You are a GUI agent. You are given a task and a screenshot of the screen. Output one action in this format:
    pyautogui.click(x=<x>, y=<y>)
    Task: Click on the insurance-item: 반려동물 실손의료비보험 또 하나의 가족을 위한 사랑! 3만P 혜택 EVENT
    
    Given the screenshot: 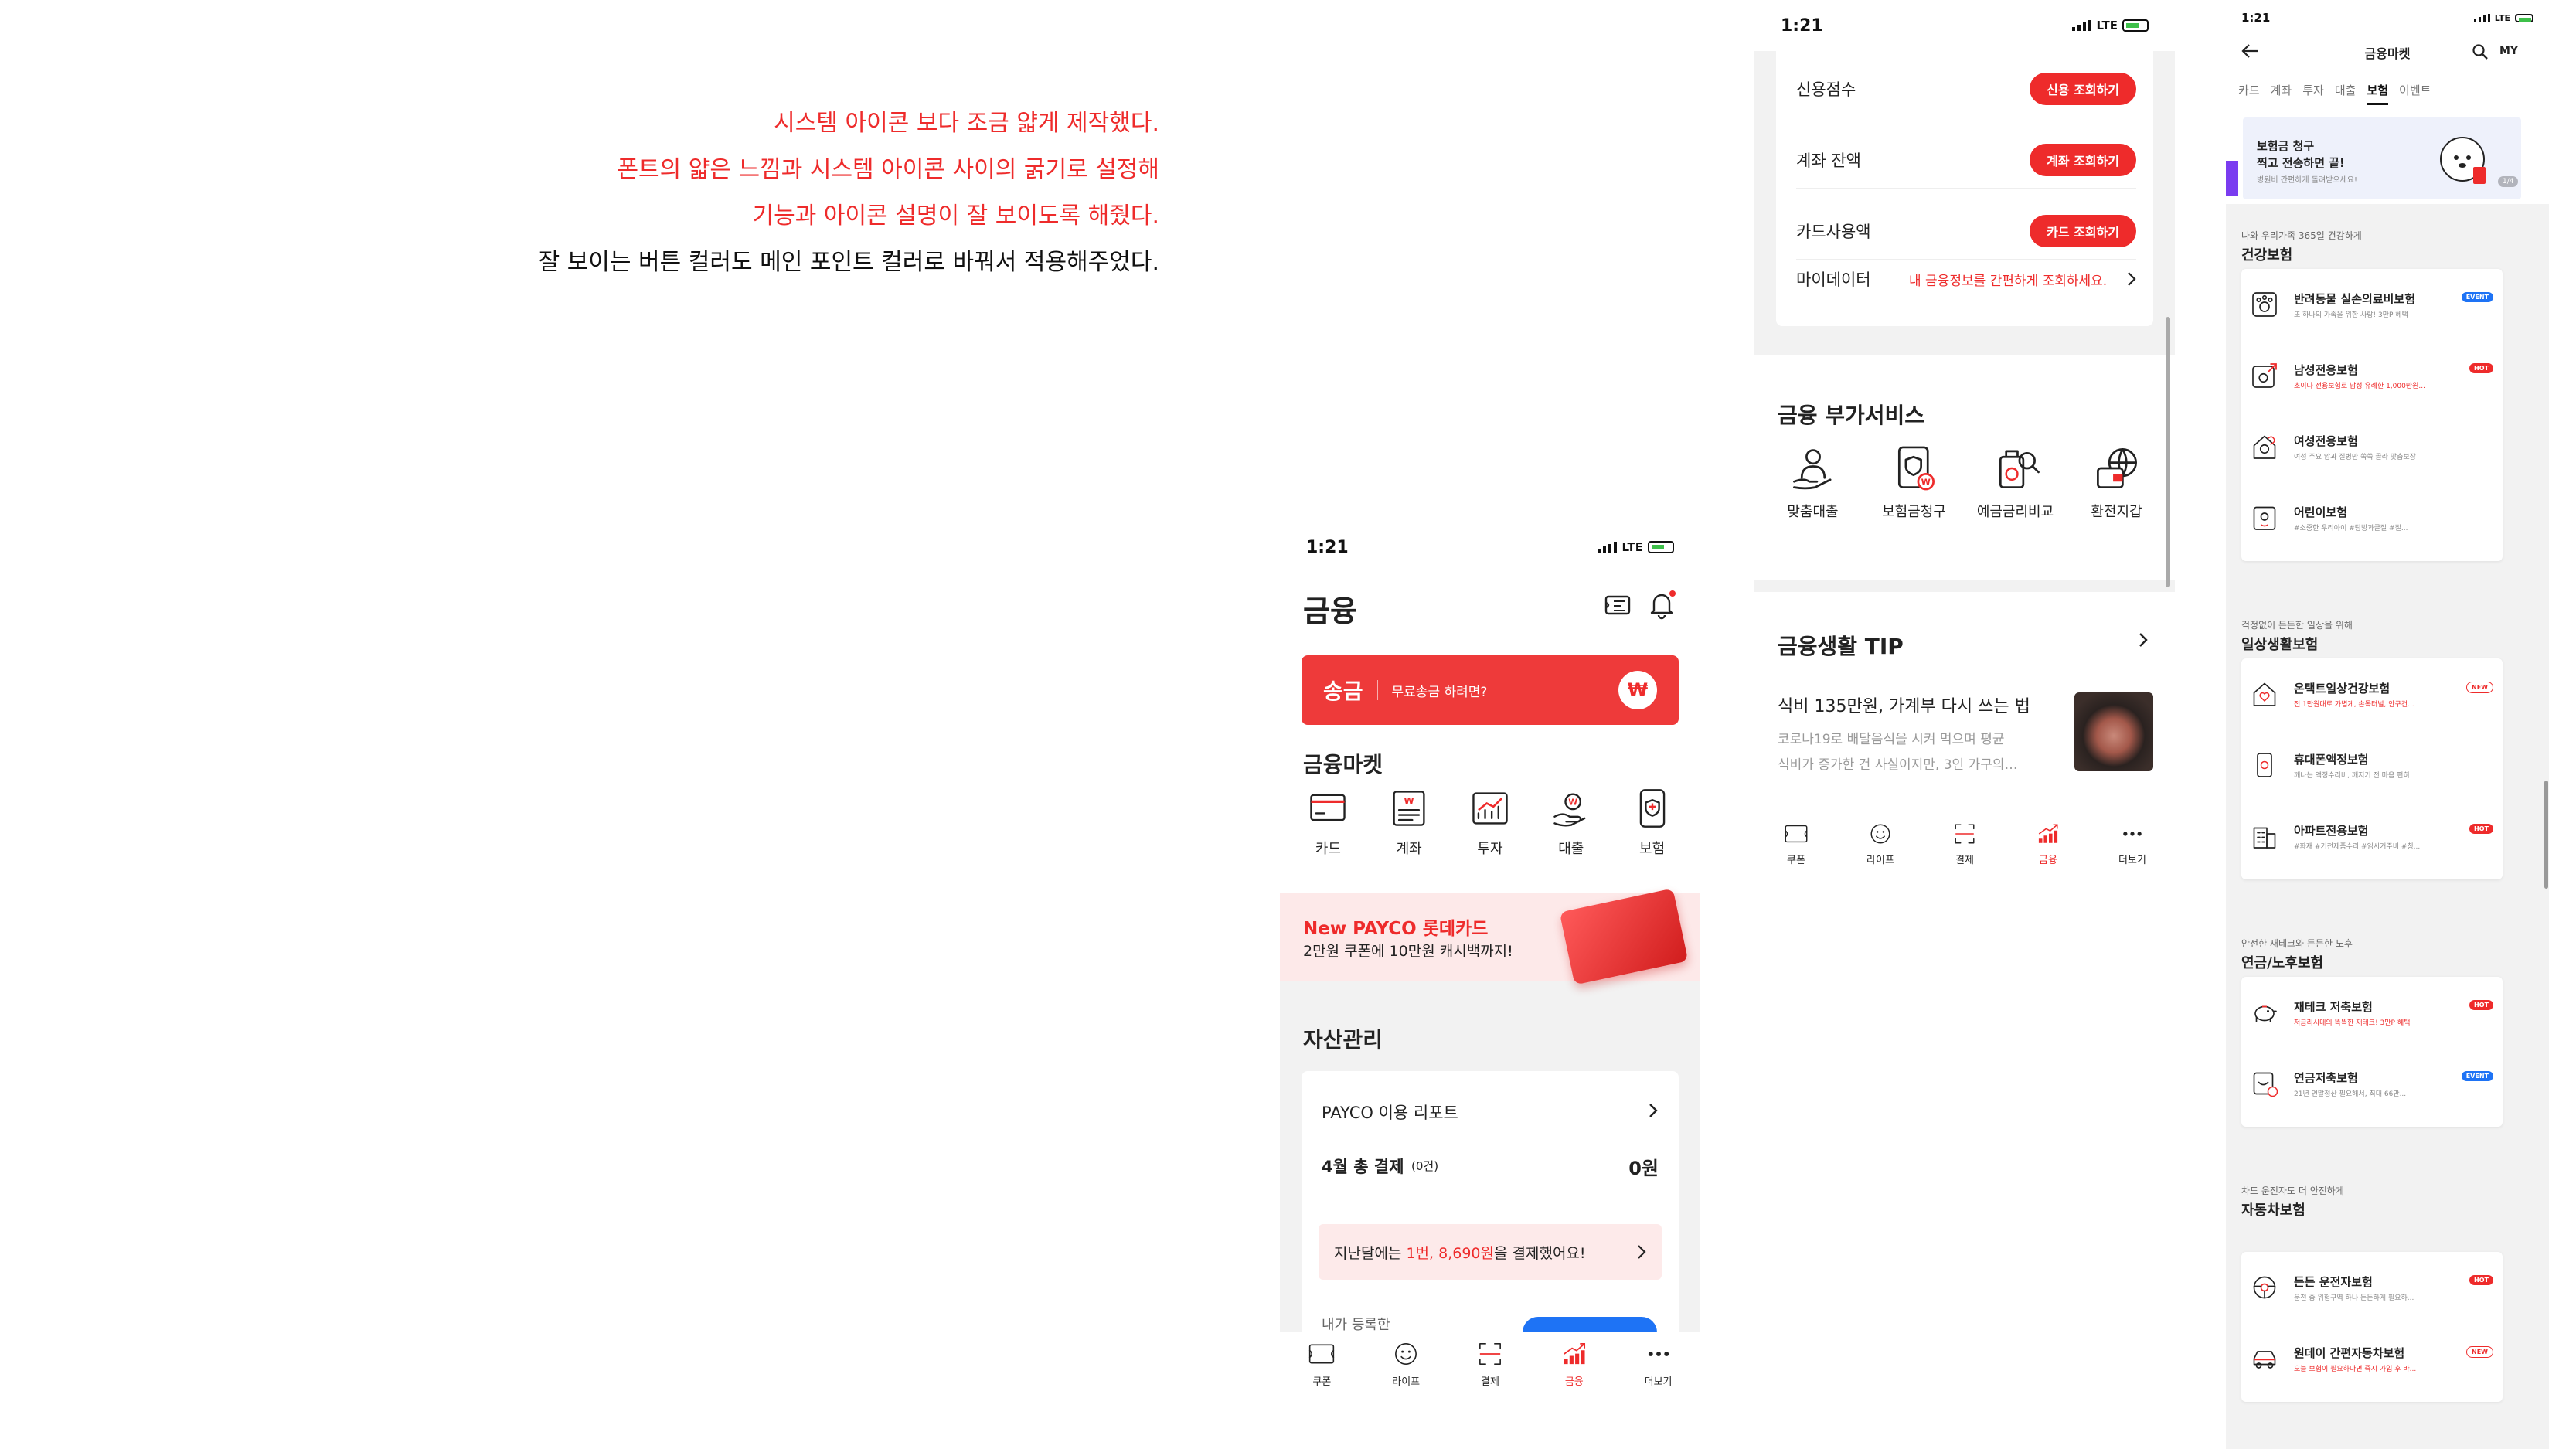 What is the action you would take?
    pyautogui.click(x=2372, y=307)
    